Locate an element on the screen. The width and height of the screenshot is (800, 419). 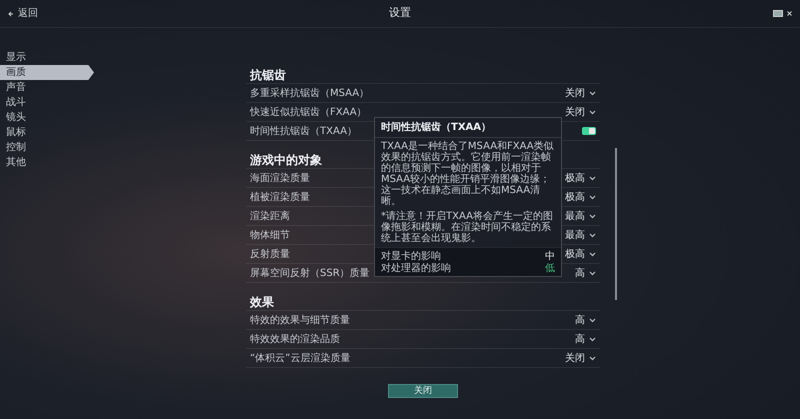
setting-label: 特效的效果与细节质量 is located at coordinates (300, 321).